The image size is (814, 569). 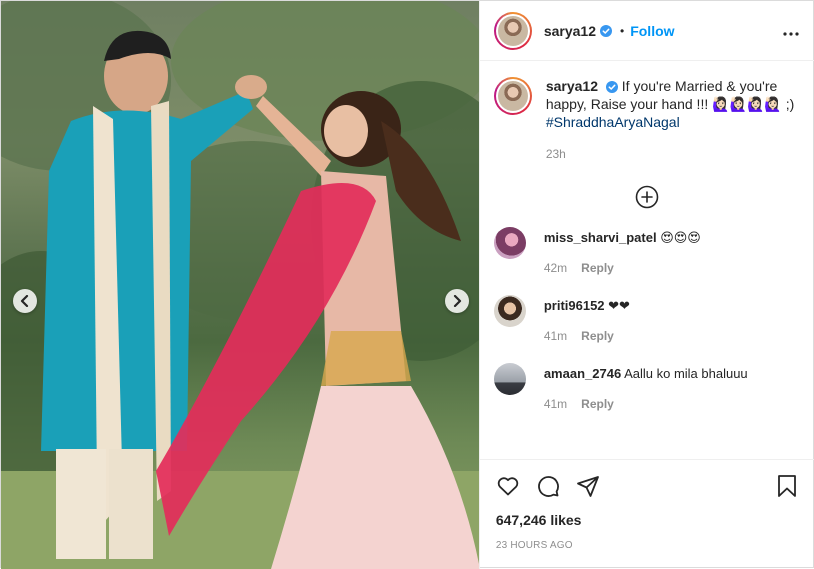 I want to click on author-avatar, so click(x=512, y=30).